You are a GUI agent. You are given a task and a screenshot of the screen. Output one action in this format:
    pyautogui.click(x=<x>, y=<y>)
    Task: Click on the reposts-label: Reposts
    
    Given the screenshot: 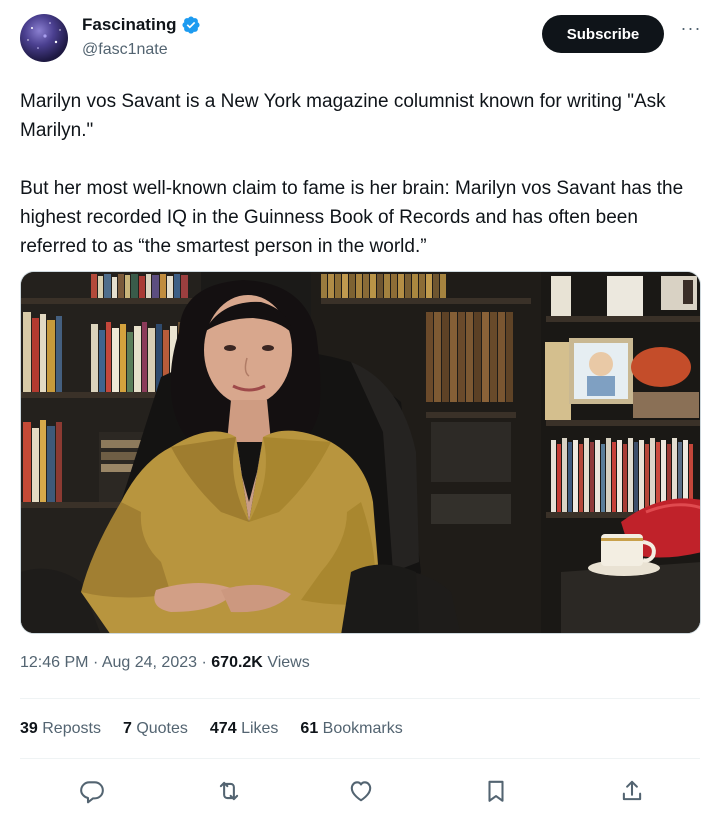 What is the action you would take?
    pyautogui.click(x=71, y=728)
    